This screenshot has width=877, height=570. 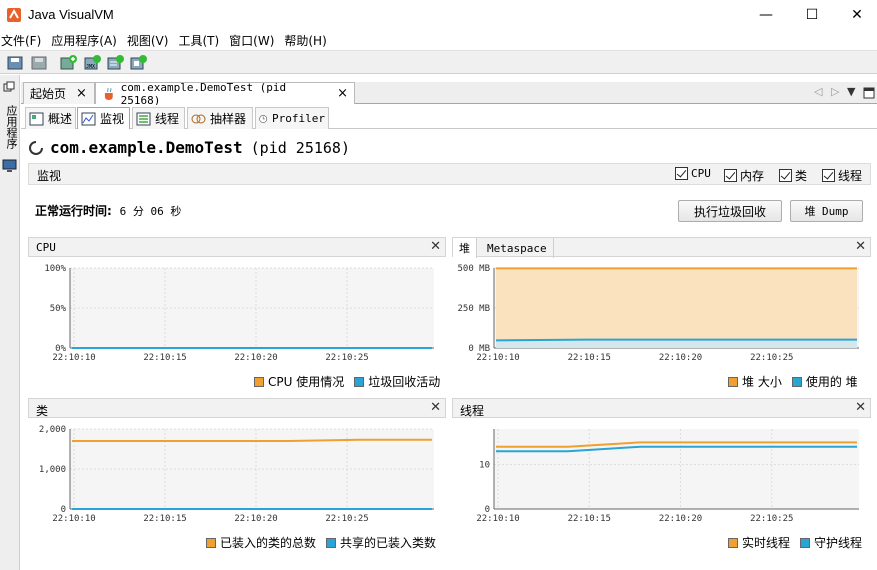 What do you see at coordinates (14, 15) in the screenshot?
I see `visualvm-icon` at bounding box center [14, 15].